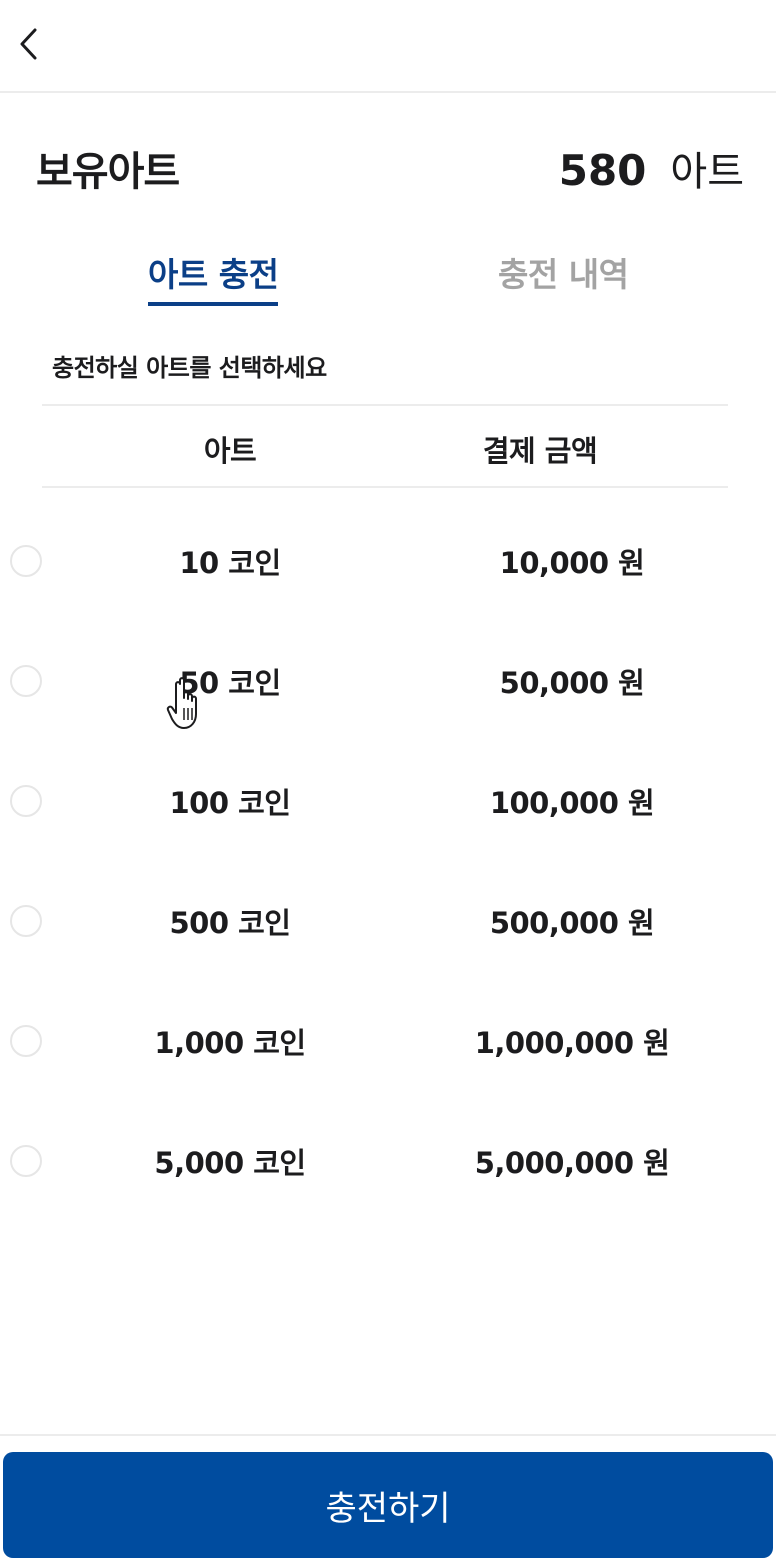 The height and width of the screenshot is (1562, 776). Describe the element at coordinates (388, 1040) in the screenshot. I see `coin-option-row: 1,000 코인 1,000,000 원` at that location.